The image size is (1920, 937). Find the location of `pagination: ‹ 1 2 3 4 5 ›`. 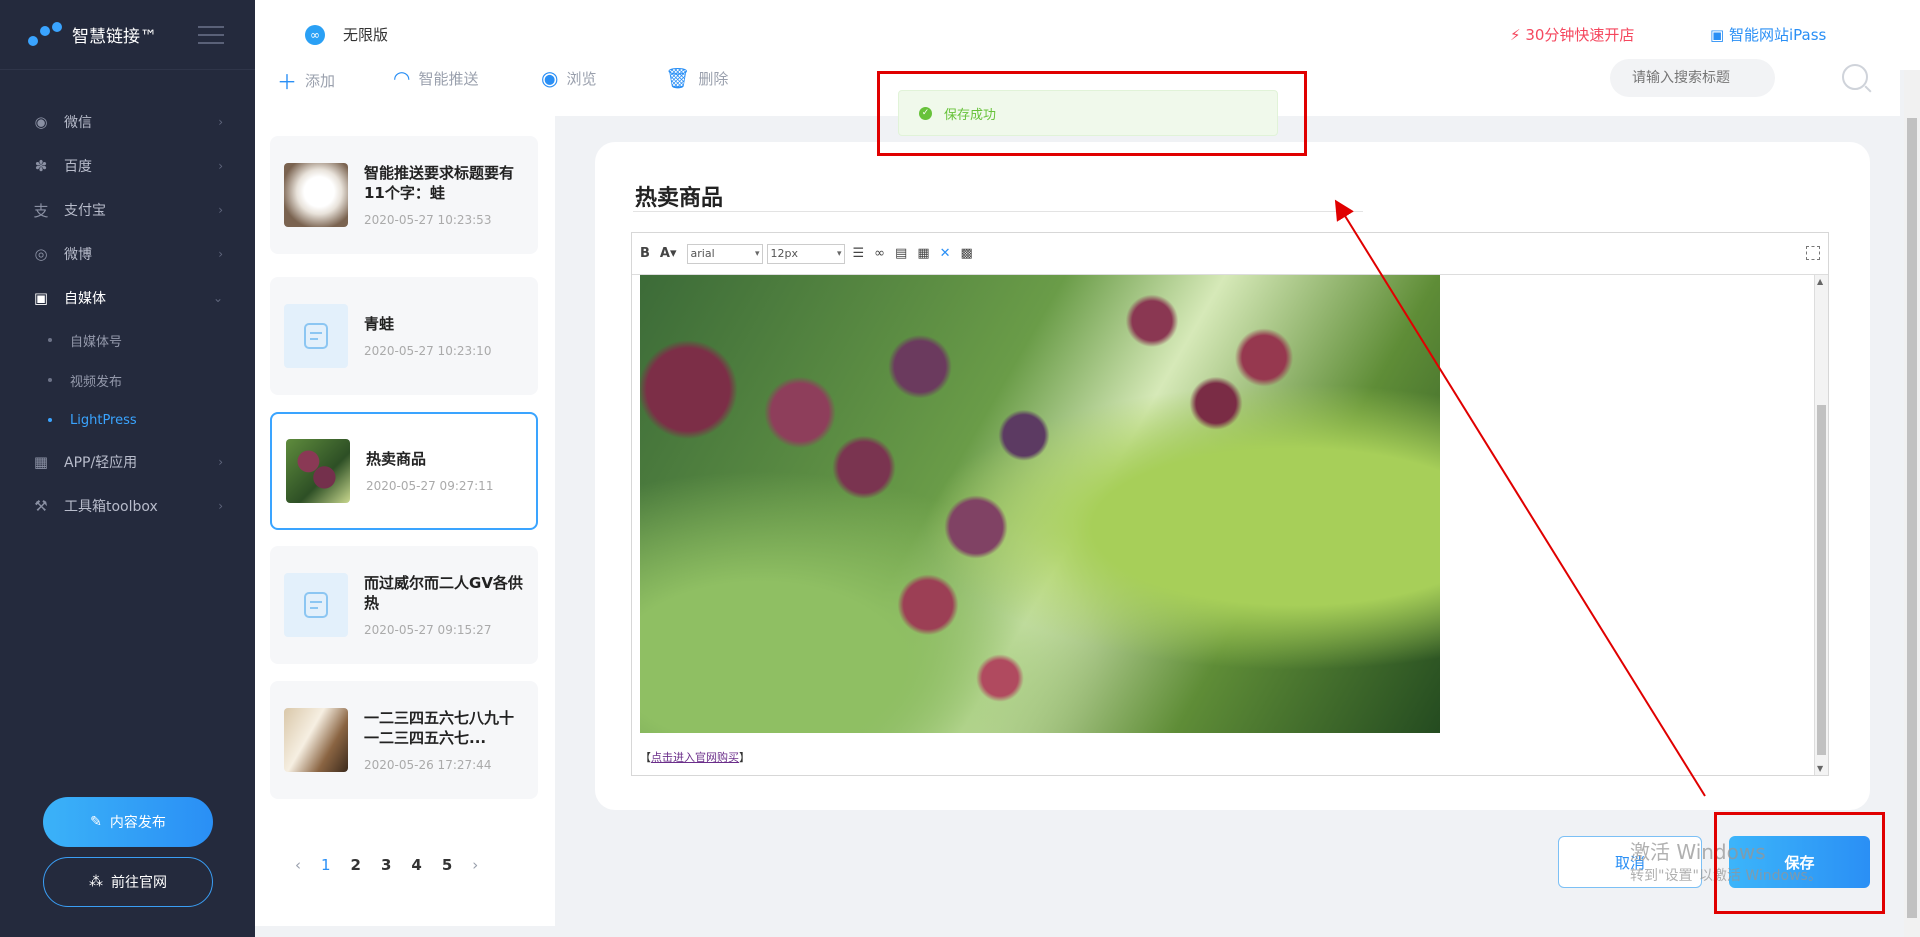

pagination: ‹ 1 2 3 4 5 › is located at coordinates (396, 865).